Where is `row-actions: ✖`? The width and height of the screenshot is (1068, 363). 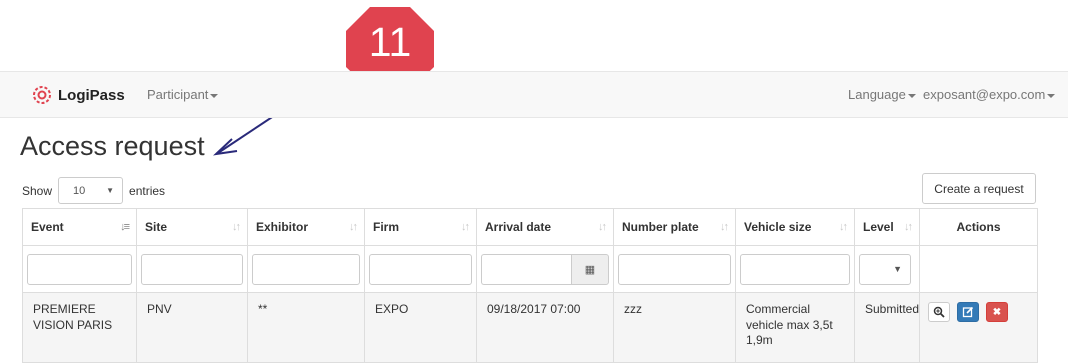
row-actions: ✖ is located at coordinates (978, 312).